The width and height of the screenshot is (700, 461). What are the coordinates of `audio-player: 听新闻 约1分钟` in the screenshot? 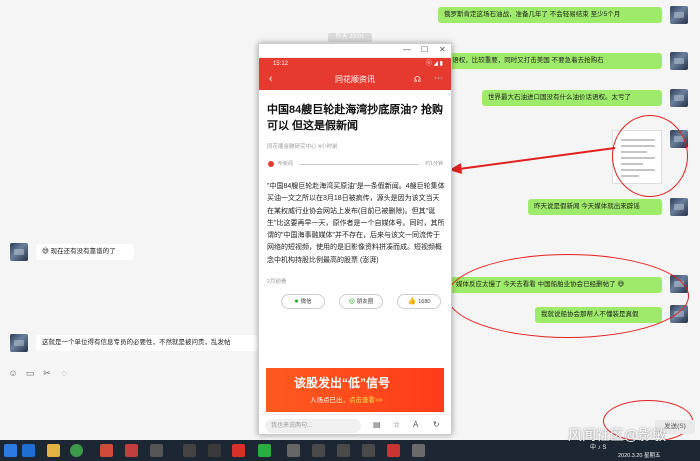 It's located at (356, 164).